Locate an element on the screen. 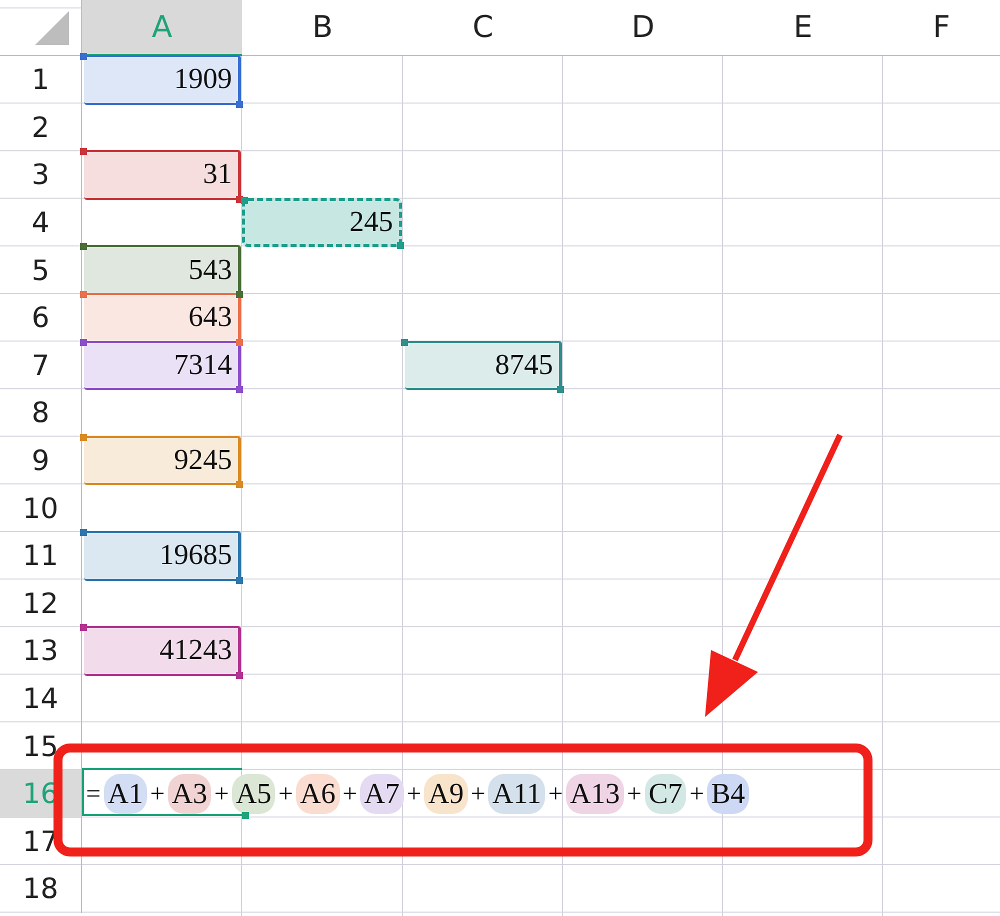 The height and width of the screenshot is (916, 1000). cell-value: 7314 is located at coordinates (203, 365).